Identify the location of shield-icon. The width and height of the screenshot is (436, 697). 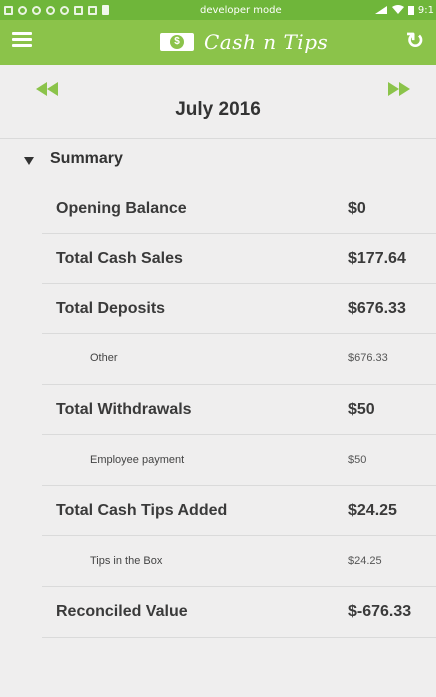
(64, 10).